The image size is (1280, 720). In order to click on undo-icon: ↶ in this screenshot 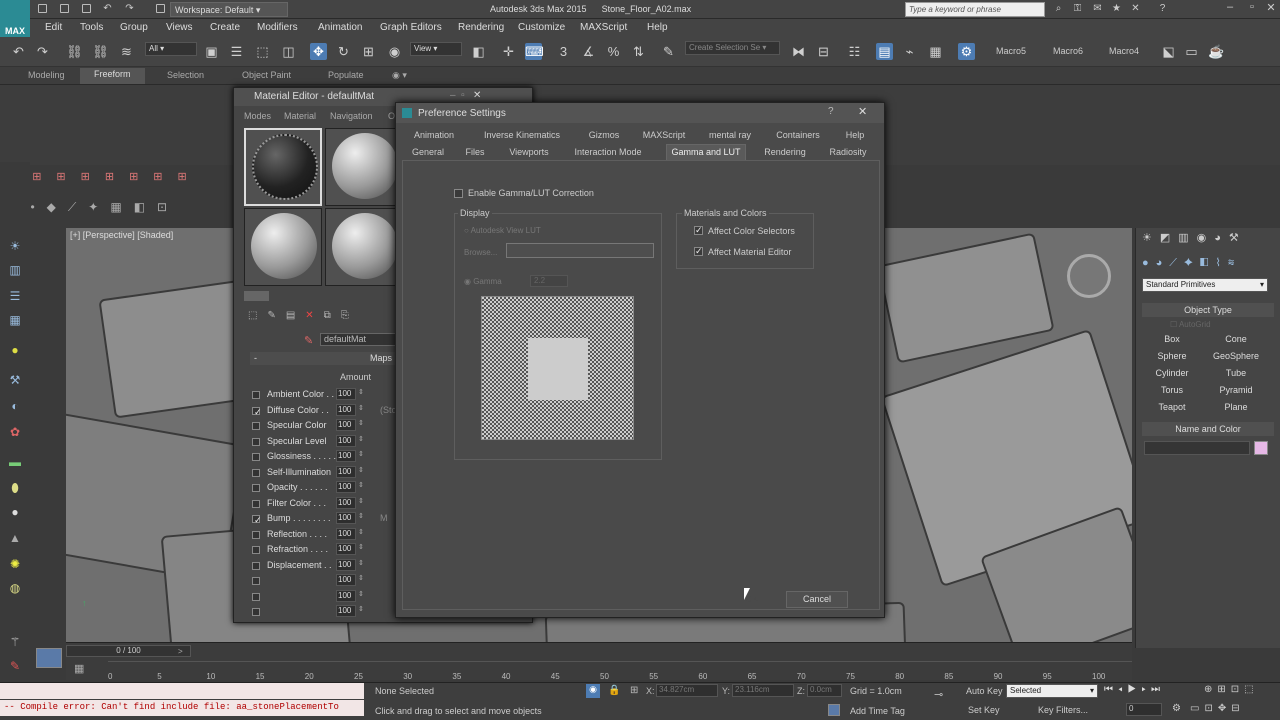, I will do `click(107, 8)`.